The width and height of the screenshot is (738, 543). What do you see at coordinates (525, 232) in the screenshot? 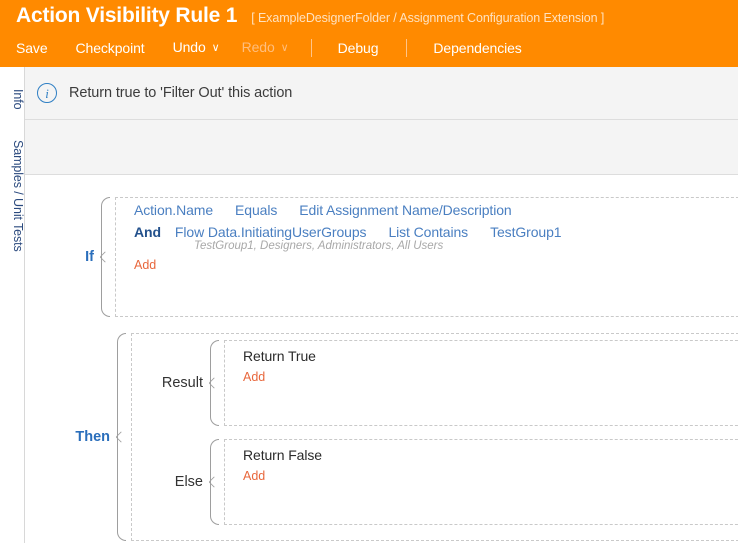
I see `condition-value: TestGroup1` at bounding box center [525, 232].